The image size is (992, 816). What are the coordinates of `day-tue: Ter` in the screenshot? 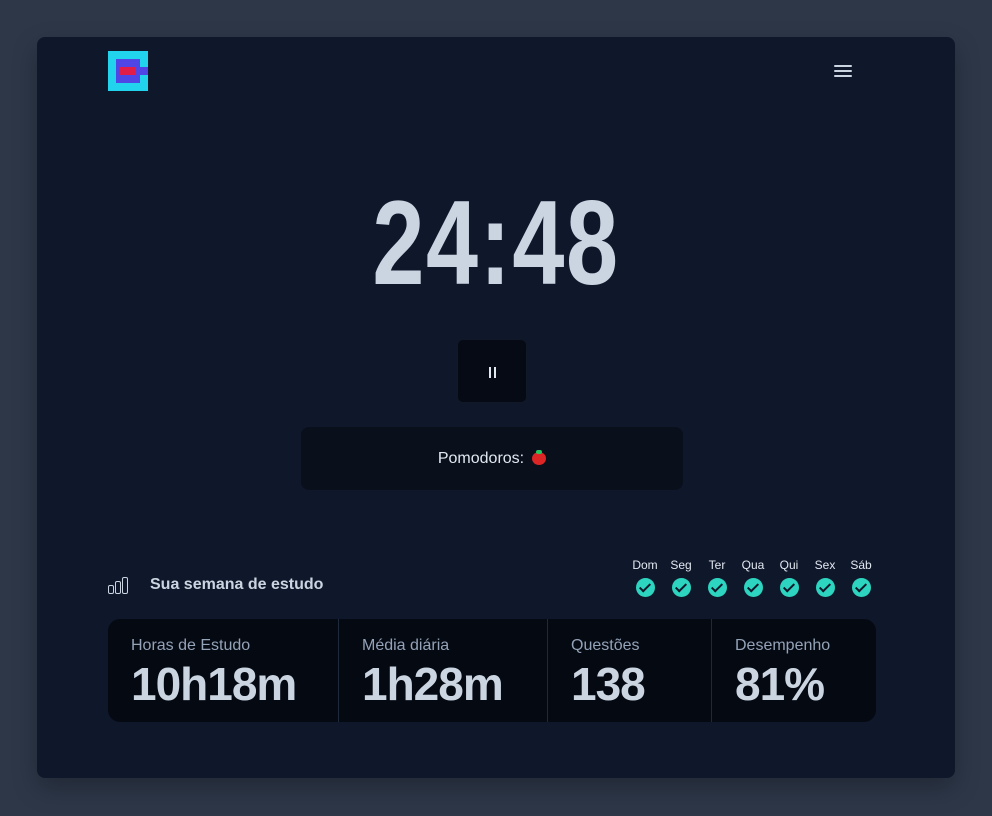 It's located at (717, 577).